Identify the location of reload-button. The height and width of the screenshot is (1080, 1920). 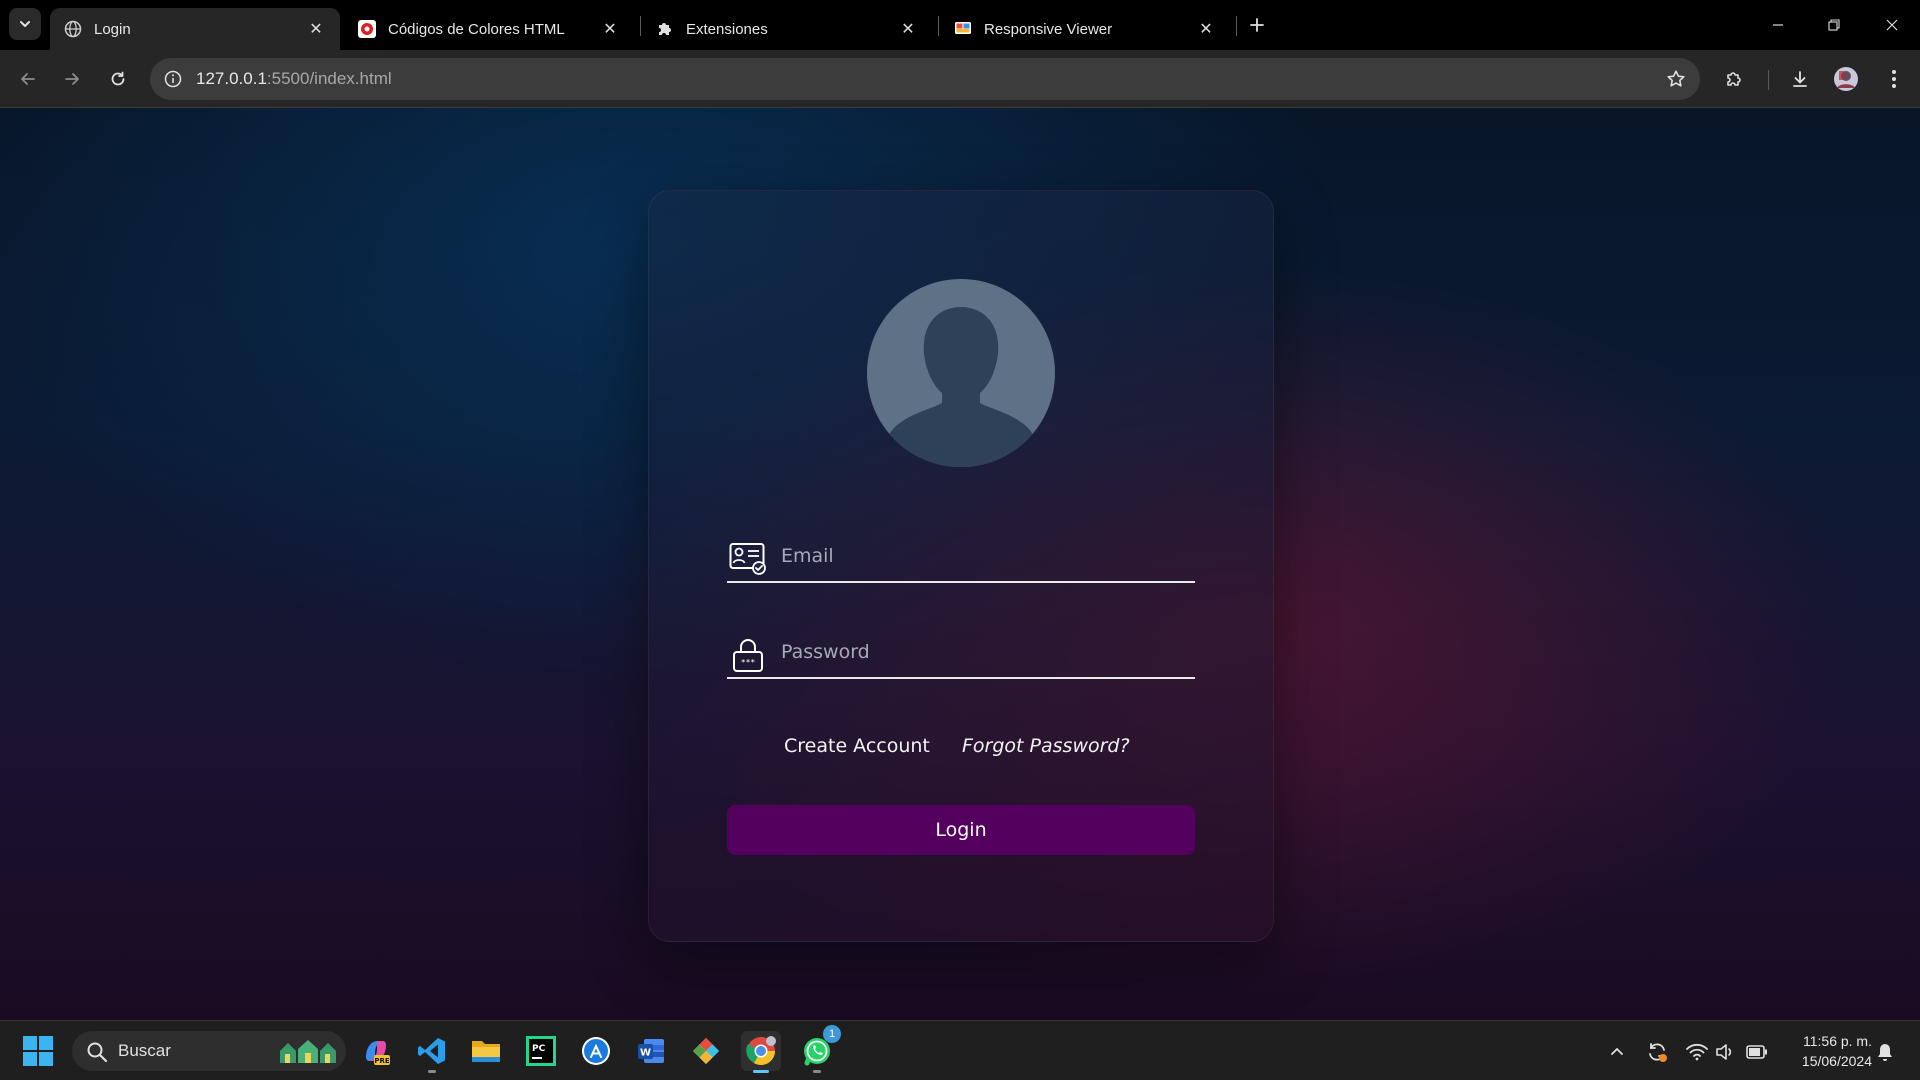
(118, 79).